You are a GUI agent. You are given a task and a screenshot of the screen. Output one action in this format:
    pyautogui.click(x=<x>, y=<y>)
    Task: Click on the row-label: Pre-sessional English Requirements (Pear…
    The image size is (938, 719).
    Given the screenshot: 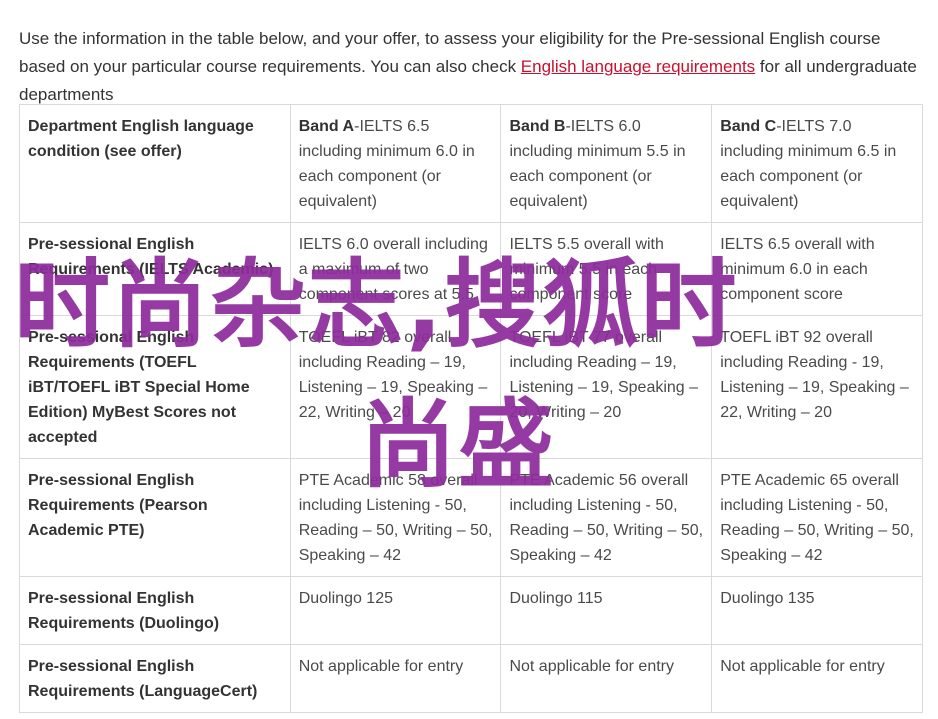 What is the action you would take?
    pyautogui.click(x=155, y=517)
    